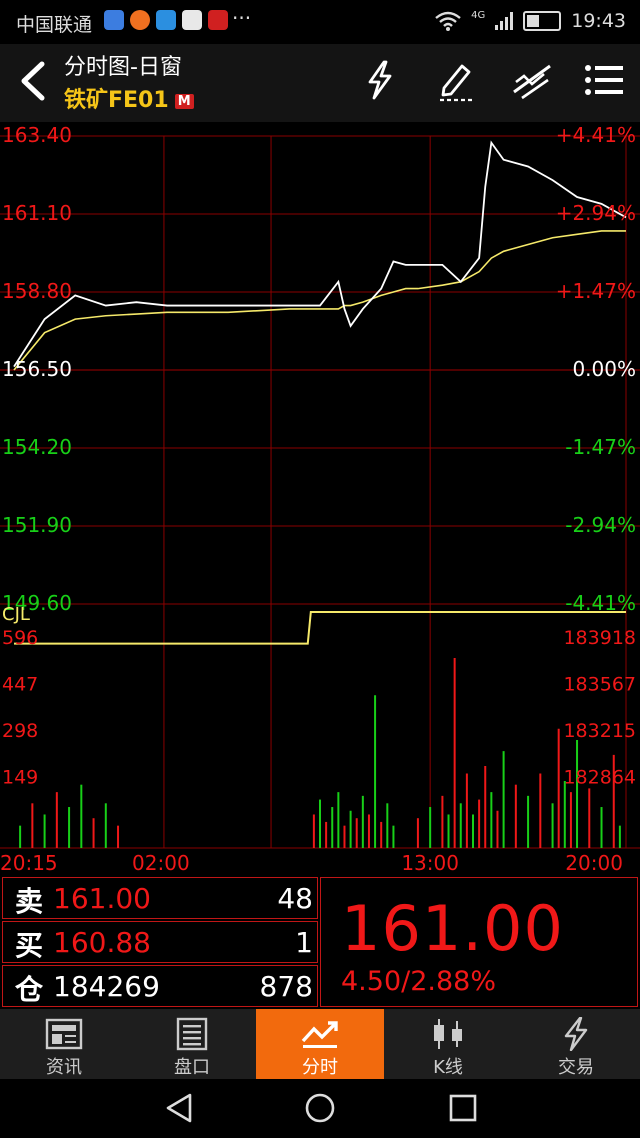 The width and height of the screenshot is (640, 1138). Describe the element at coordinates (161, 863) in the screenshot. I see `time-tick-label: 02:00` at that location.